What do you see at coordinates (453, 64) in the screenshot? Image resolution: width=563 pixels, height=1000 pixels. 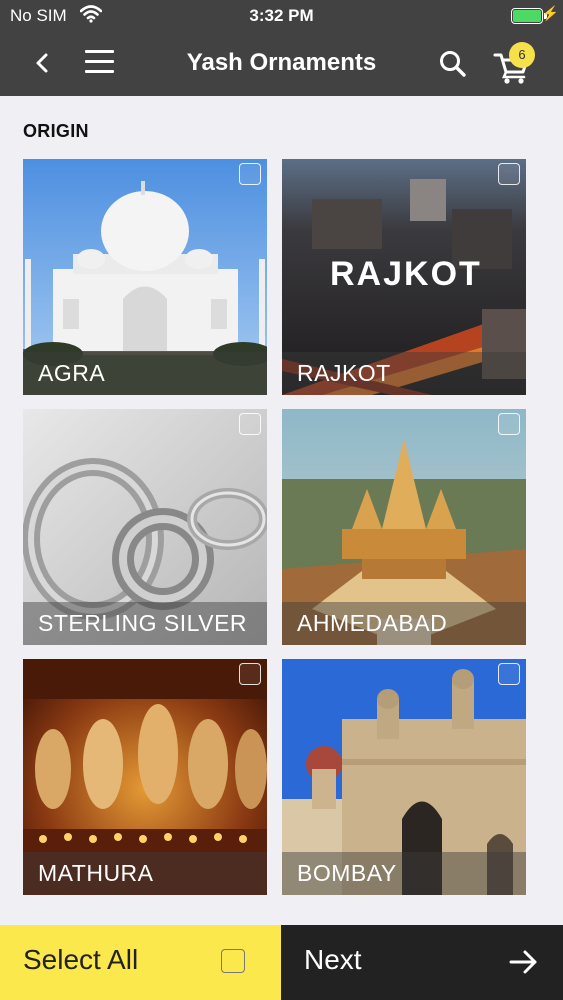 I see `search-icon` at bounding box center [453, 64].